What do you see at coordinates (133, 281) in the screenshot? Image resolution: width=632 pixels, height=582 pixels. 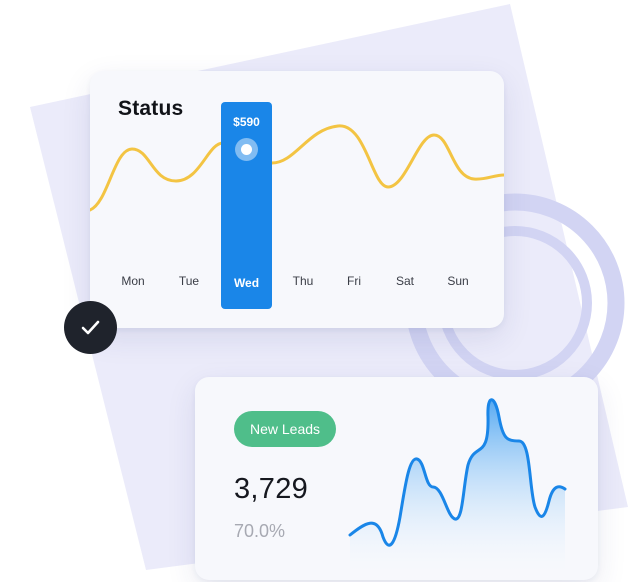 I see `day-label-mon: Mon` at bounding box center [133, 281].